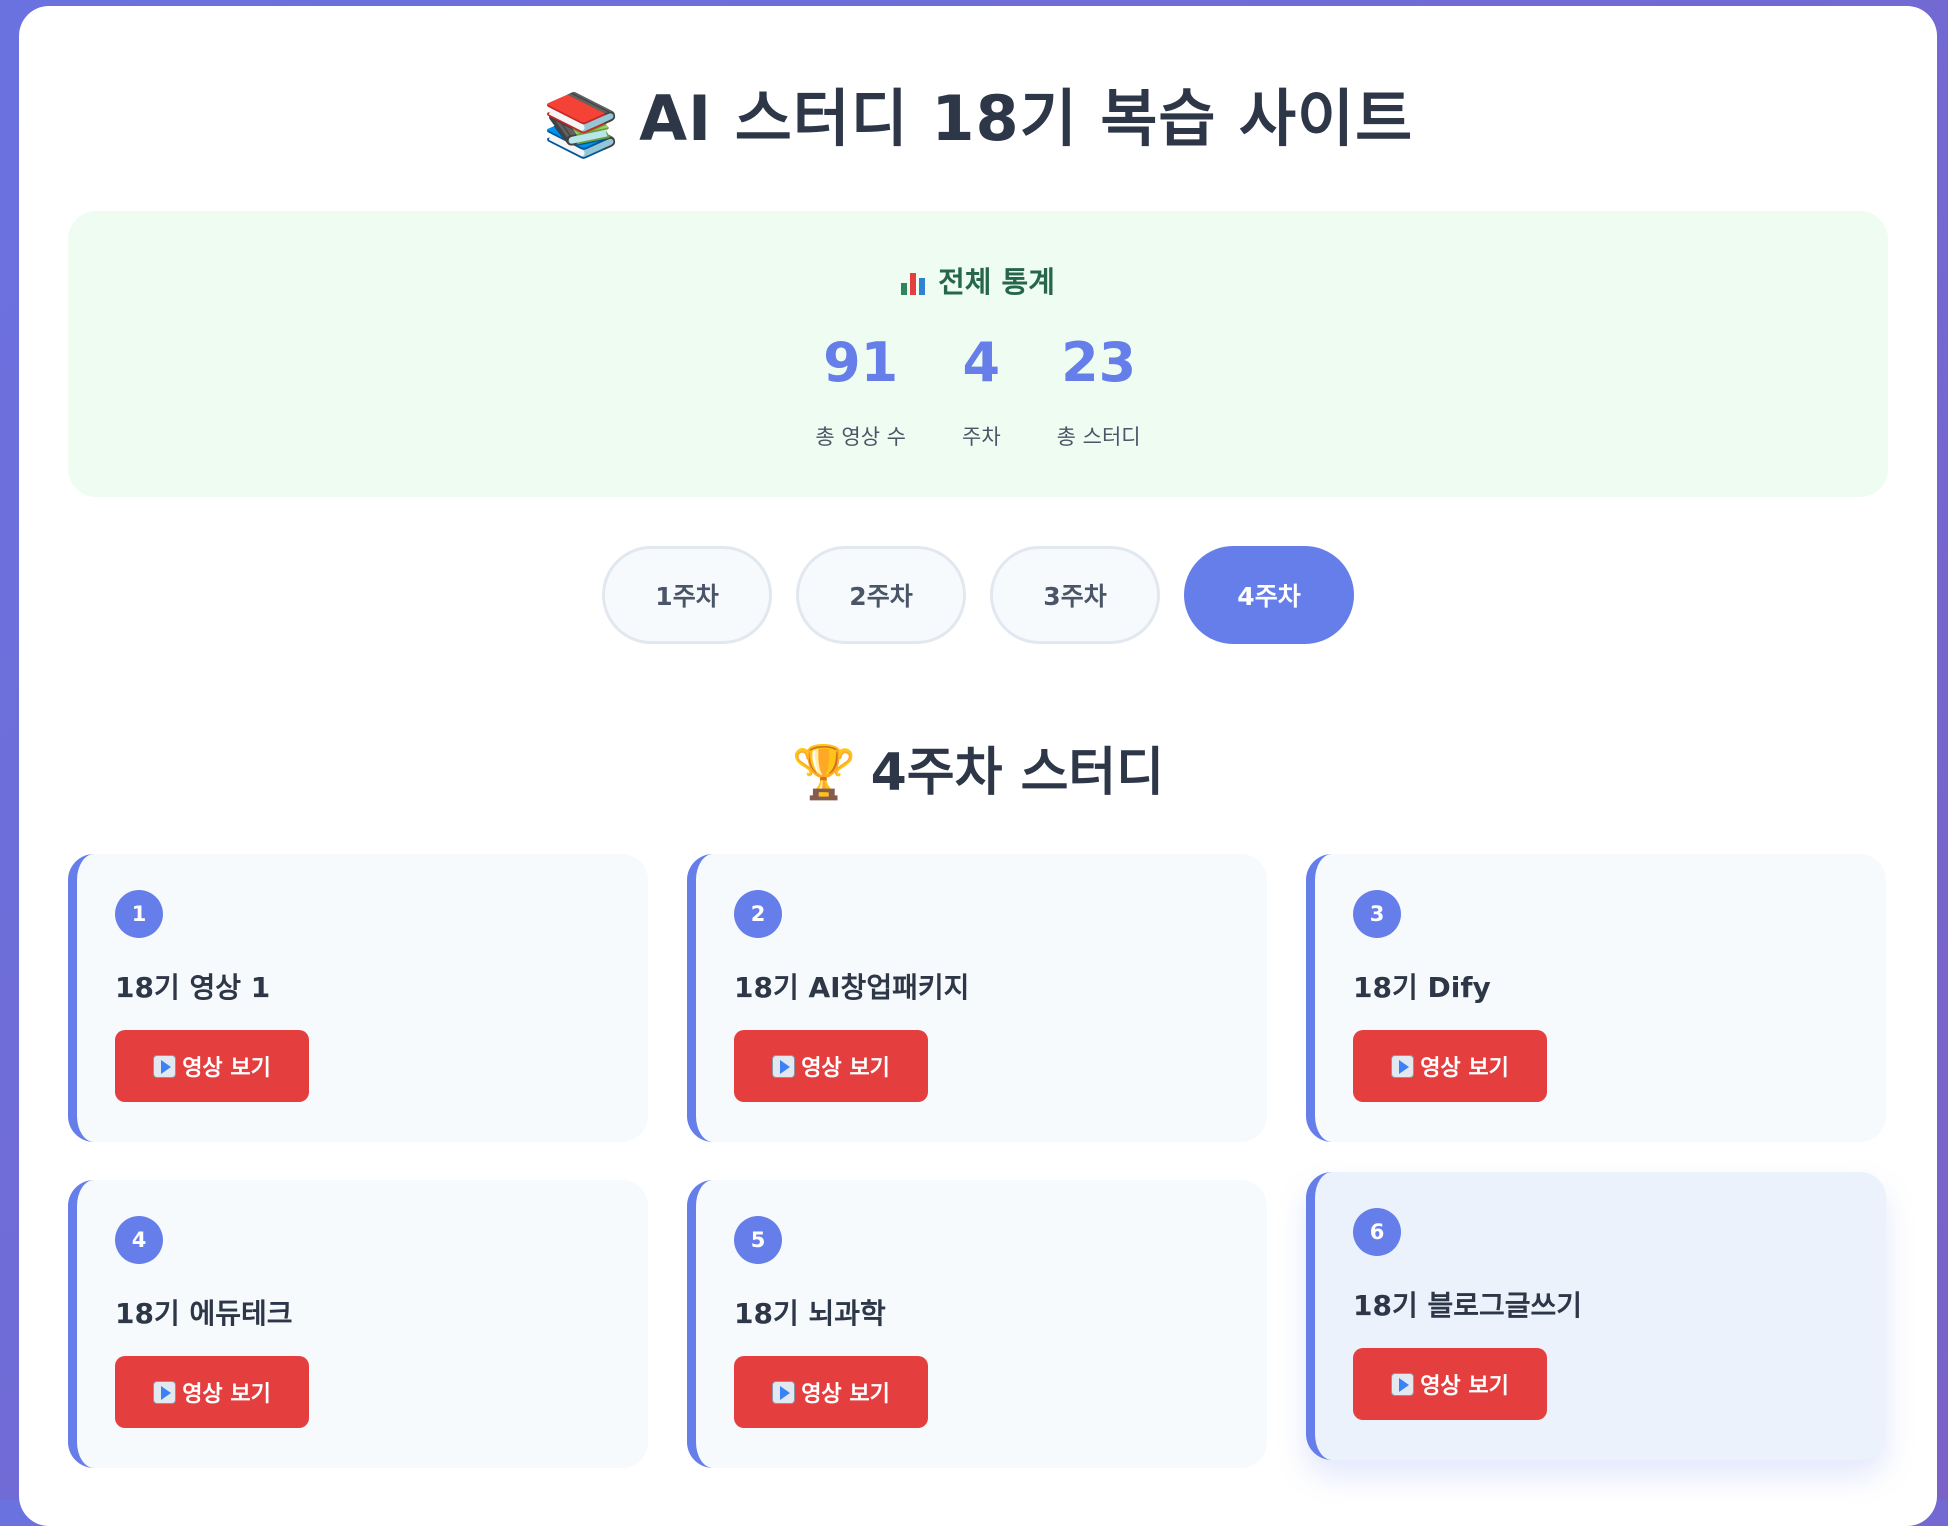 This screenshot has width=1948, height=1526. What do you see at coordinates (861, 362) in the screenshot?
I see `stat-total-videos-value: 91` at bounding box center [861, 362].